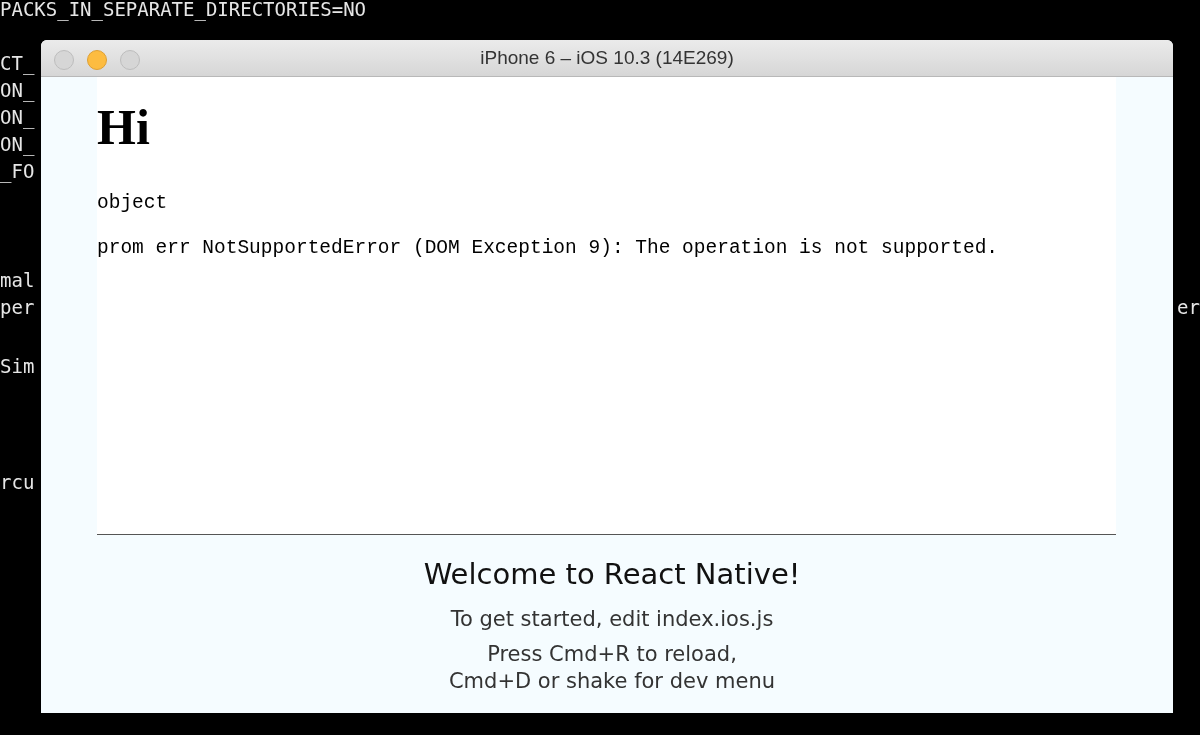 Image resolution: width=1200 pixels, height=735 pixels. What do you see at coordinates (97, 60) in the screenshot?
I see `minimize-button` at bounding box center [97, 60].